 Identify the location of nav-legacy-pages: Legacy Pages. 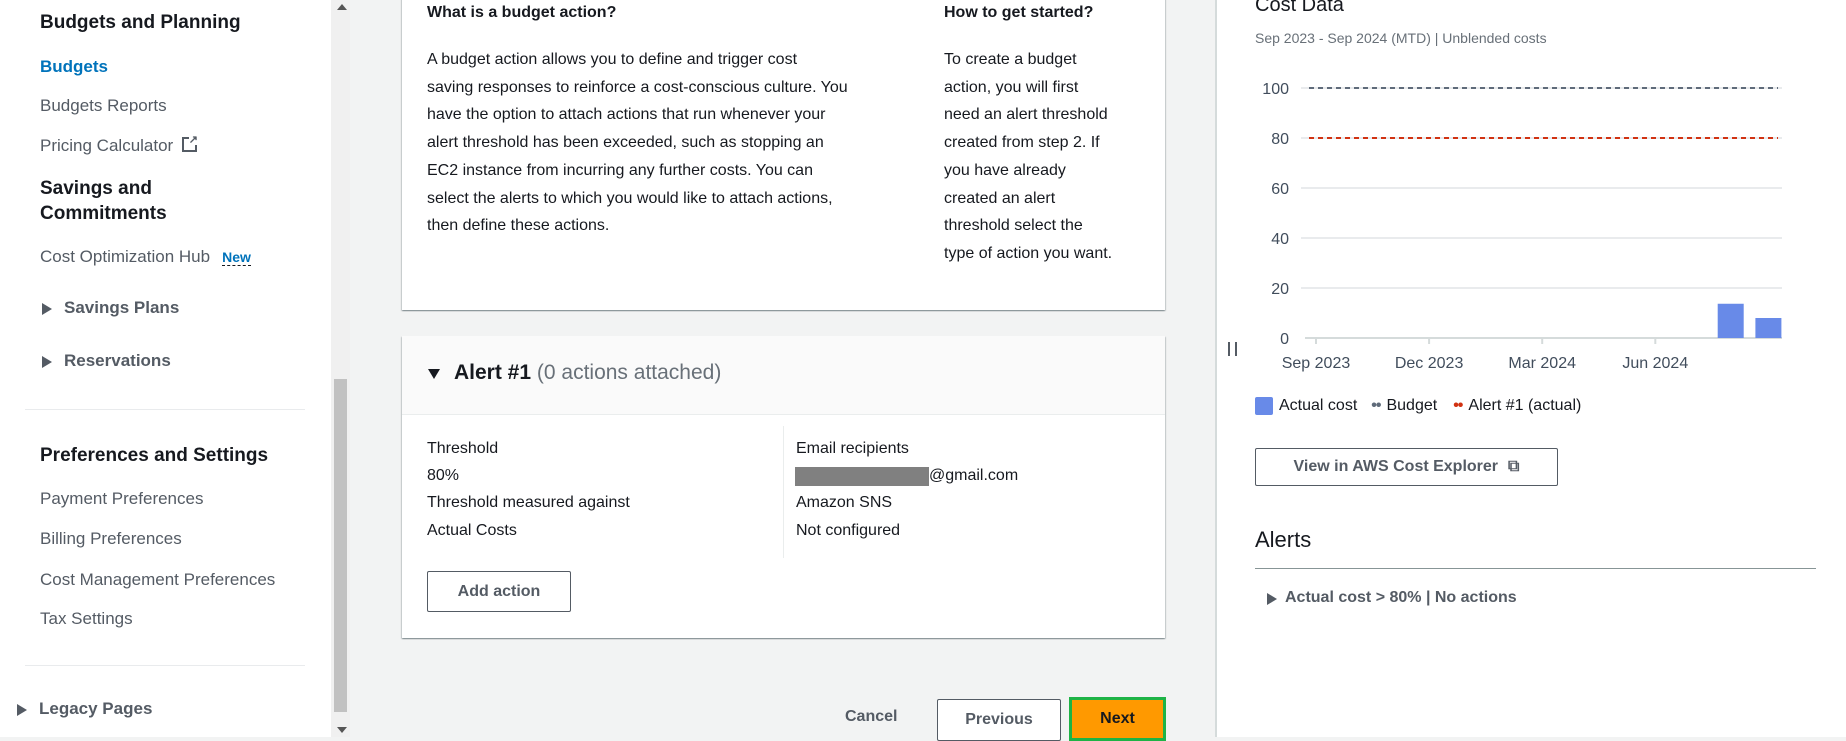
(95, 709).